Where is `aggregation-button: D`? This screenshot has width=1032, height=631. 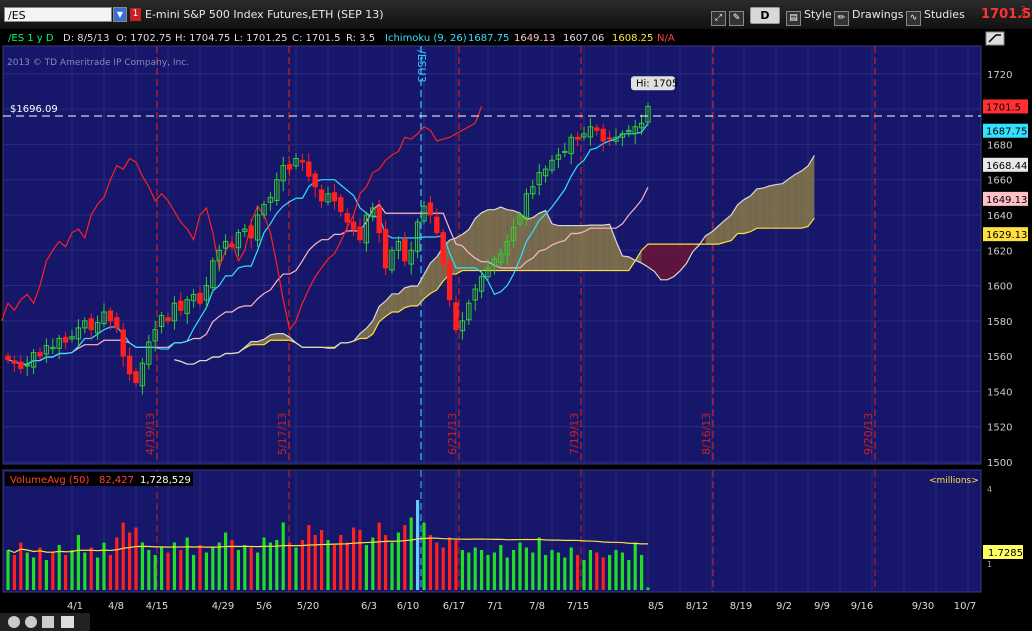 aggregation-button: D is located at coordinates (765, 15).